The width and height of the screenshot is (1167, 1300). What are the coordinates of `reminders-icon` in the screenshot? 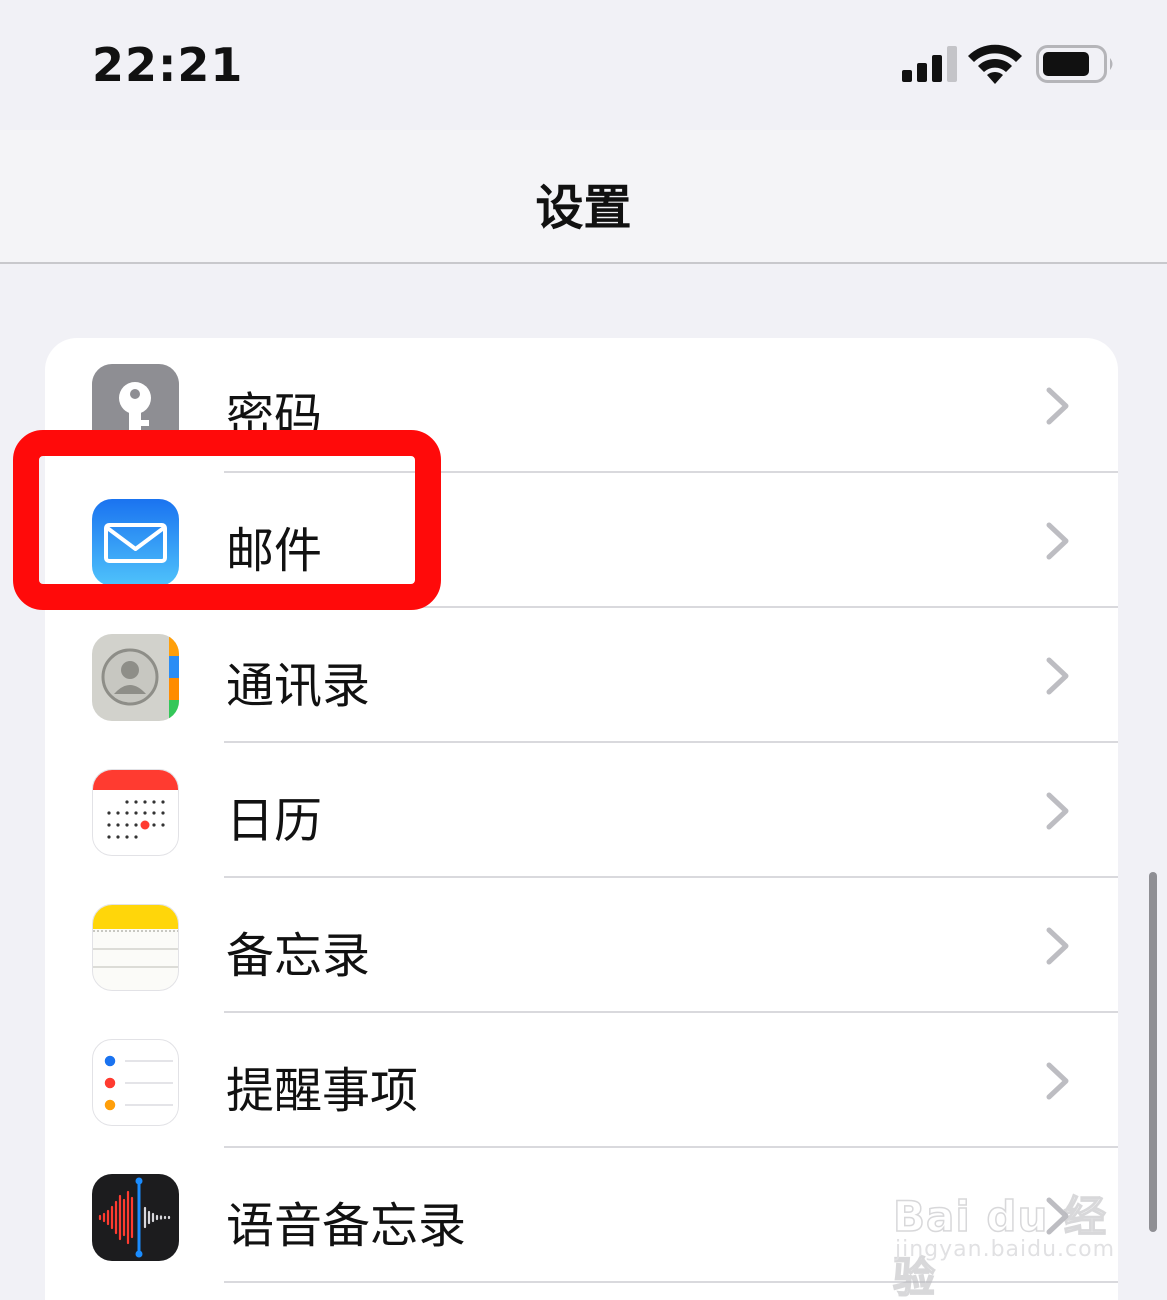 It's located at (135, 1082).